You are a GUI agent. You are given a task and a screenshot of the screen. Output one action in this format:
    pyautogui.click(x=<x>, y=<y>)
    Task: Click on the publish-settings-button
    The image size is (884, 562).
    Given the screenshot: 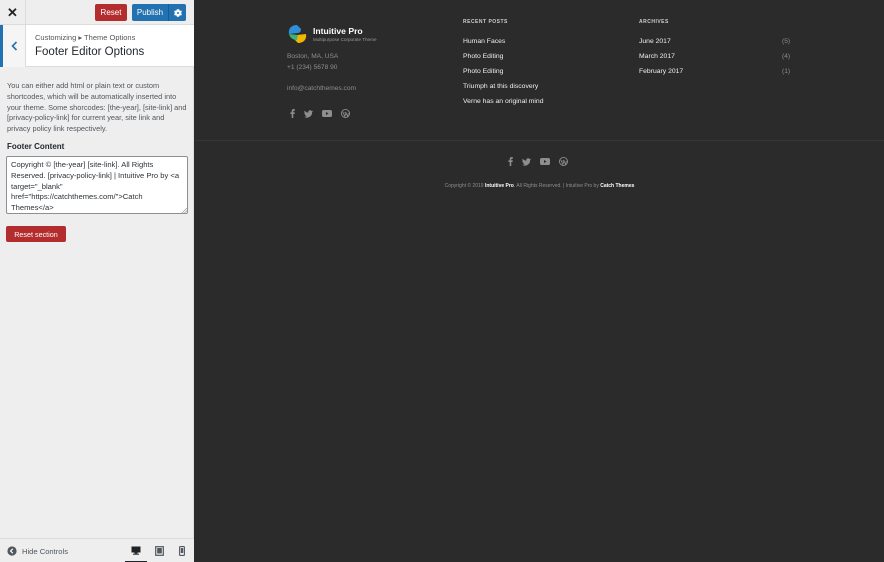 What is the action you would take?
    pyautogui.click(x=177, y=12)
    